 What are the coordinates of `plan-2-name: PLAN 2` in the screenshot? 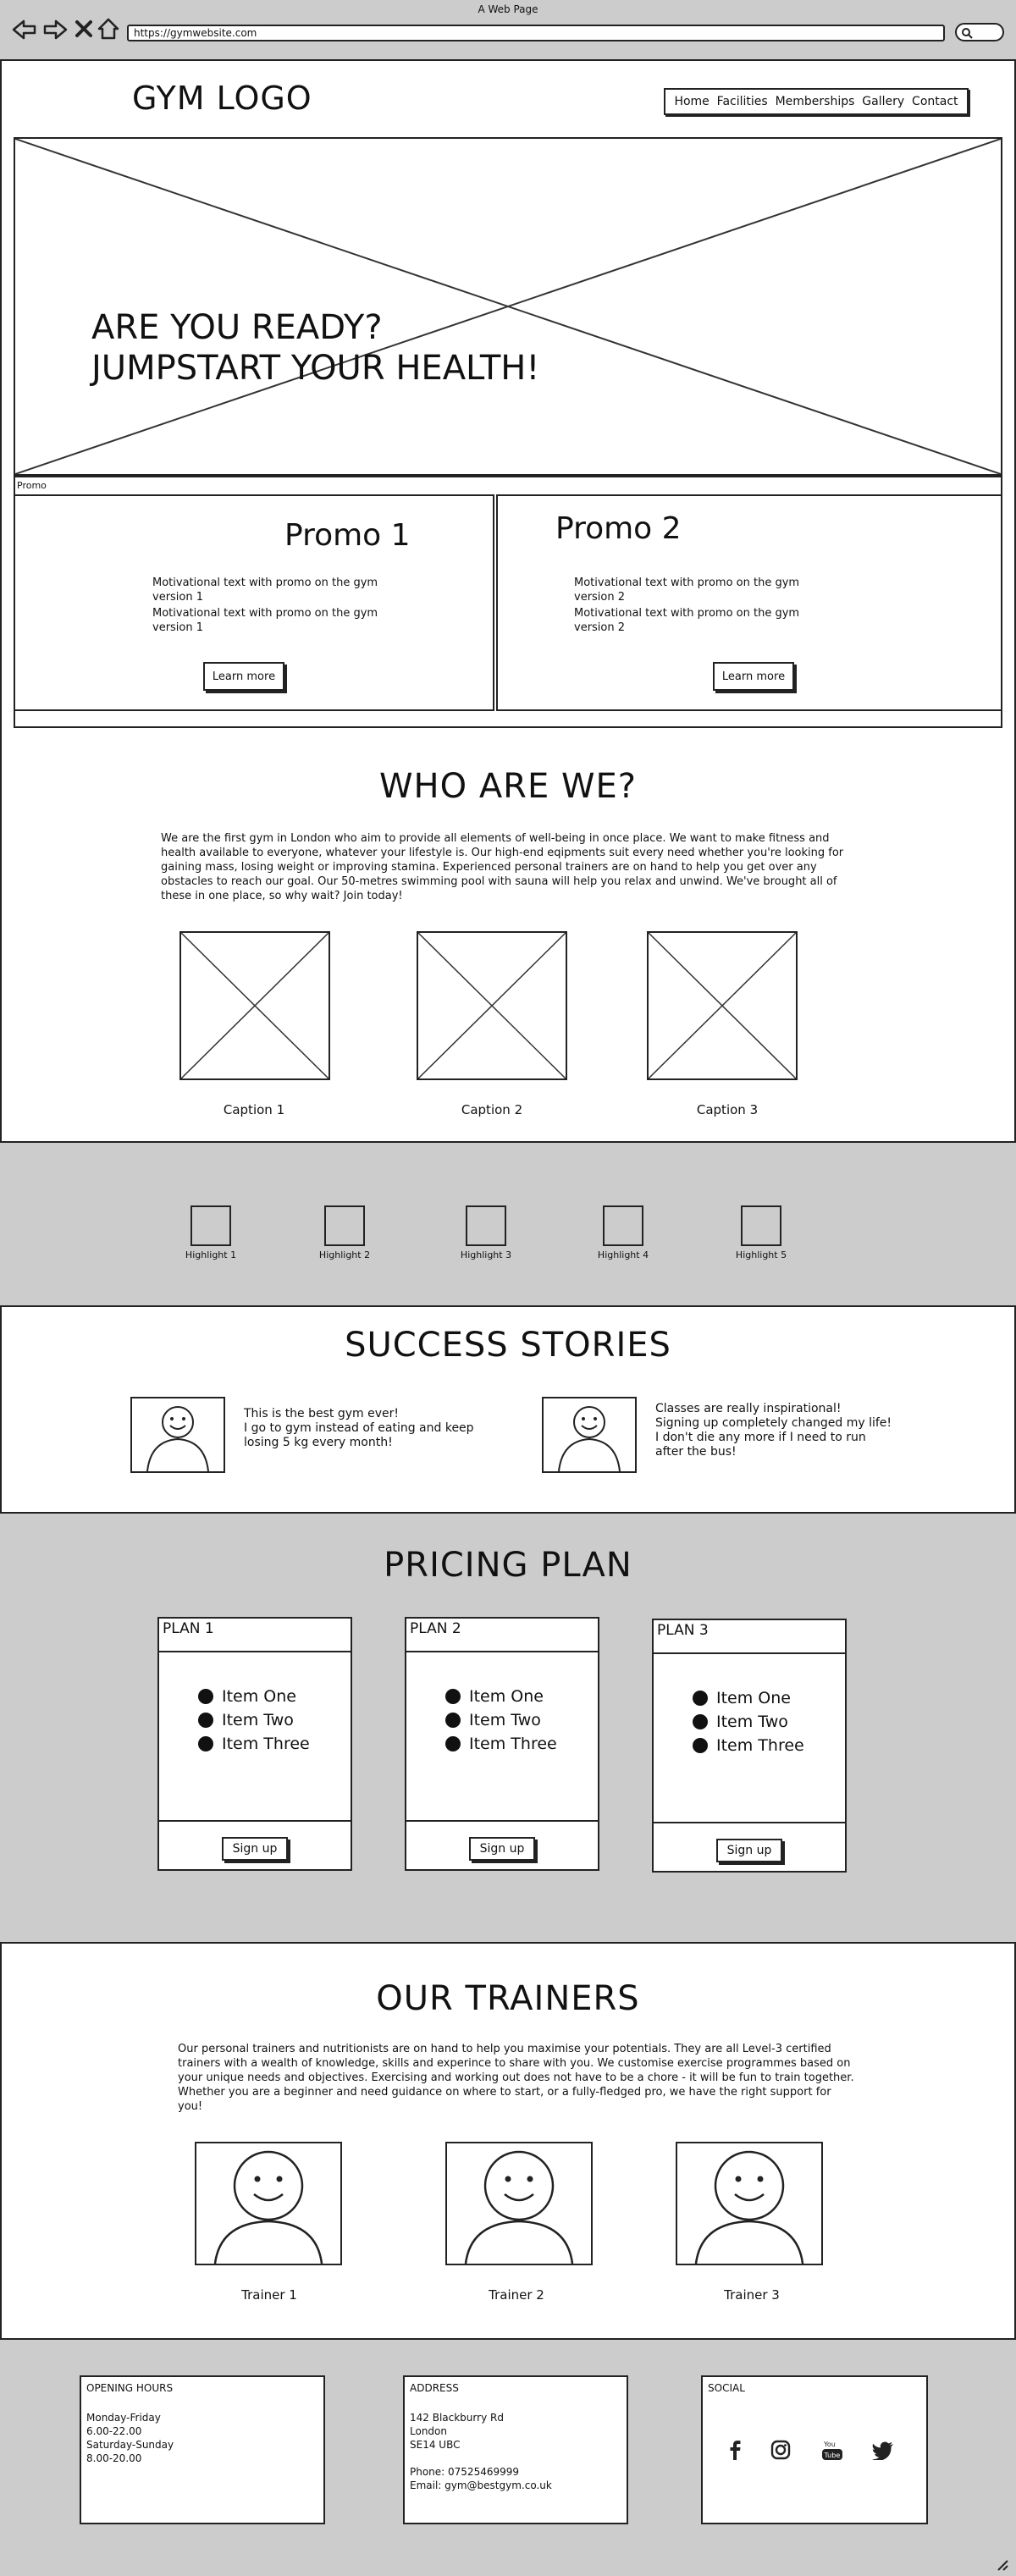 It's located at (435, 1629).